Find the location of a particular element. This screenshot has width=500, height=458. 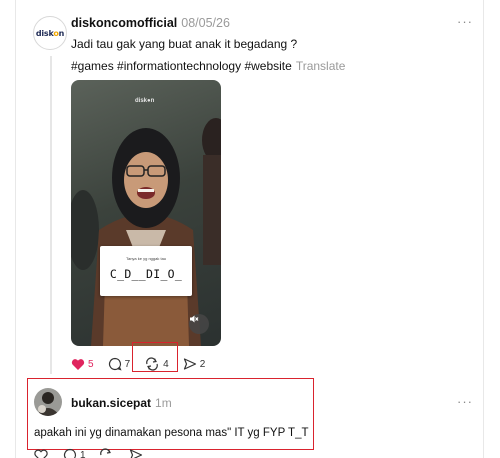

video-frame-illustration is located at coordinates (146, 232).